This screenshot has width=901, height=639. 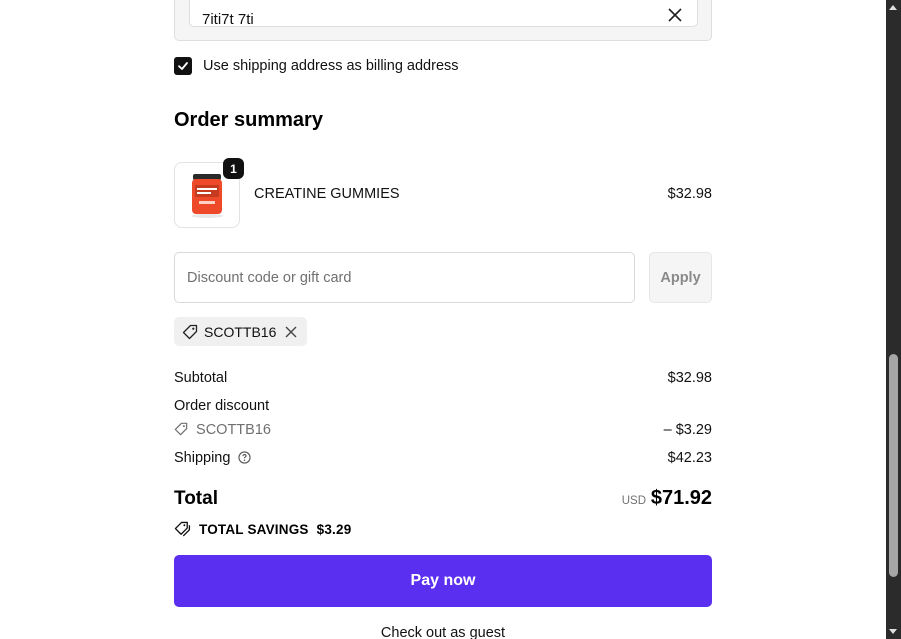 I want to click on product-price: $32.98, so click(x=689, y=194).